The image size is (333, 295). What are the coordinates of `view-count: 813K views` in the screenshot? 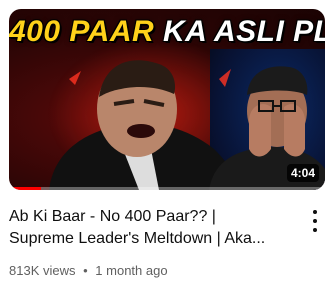 It's located at (42, 270).